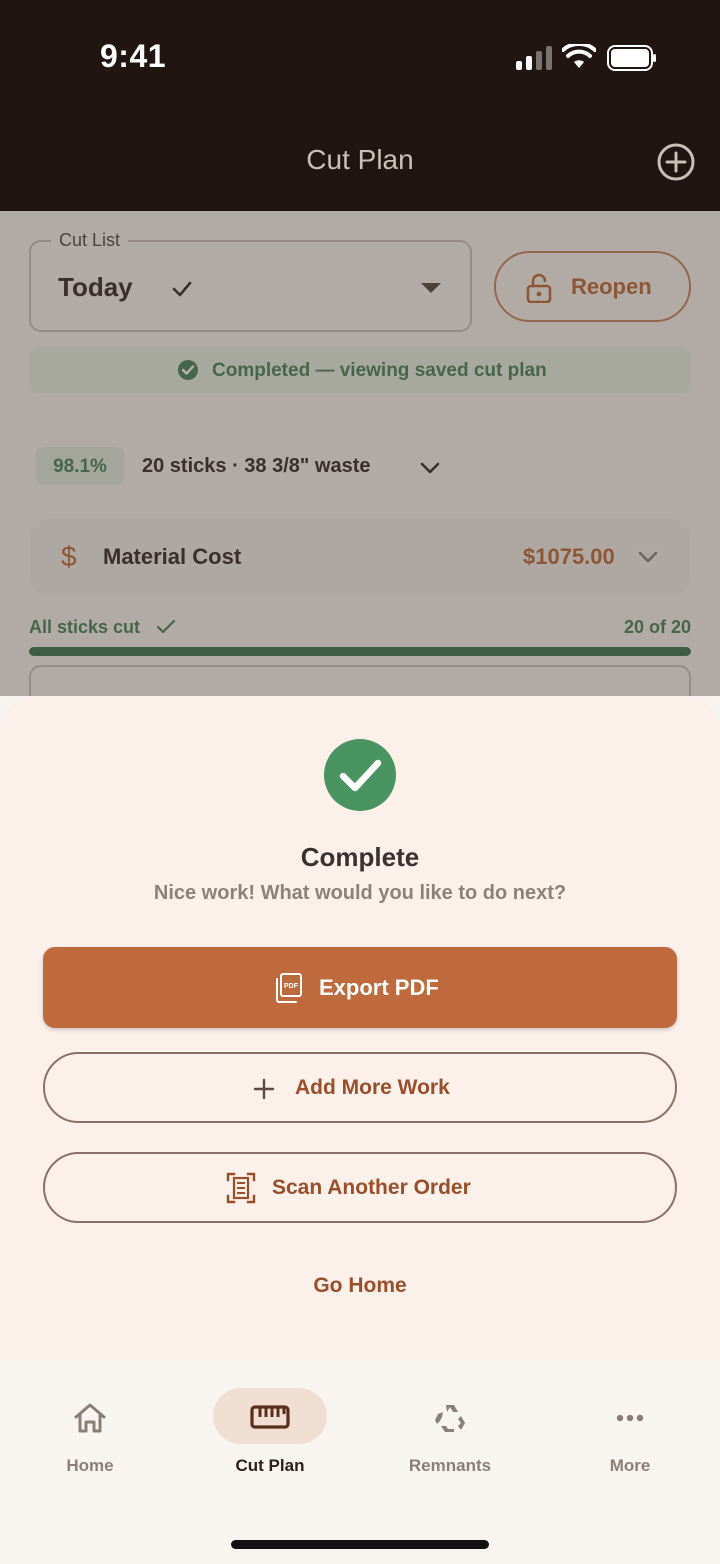 This screenshot has height=1564, width=720. I want to click on recycle-icon, so click(450, 1418).